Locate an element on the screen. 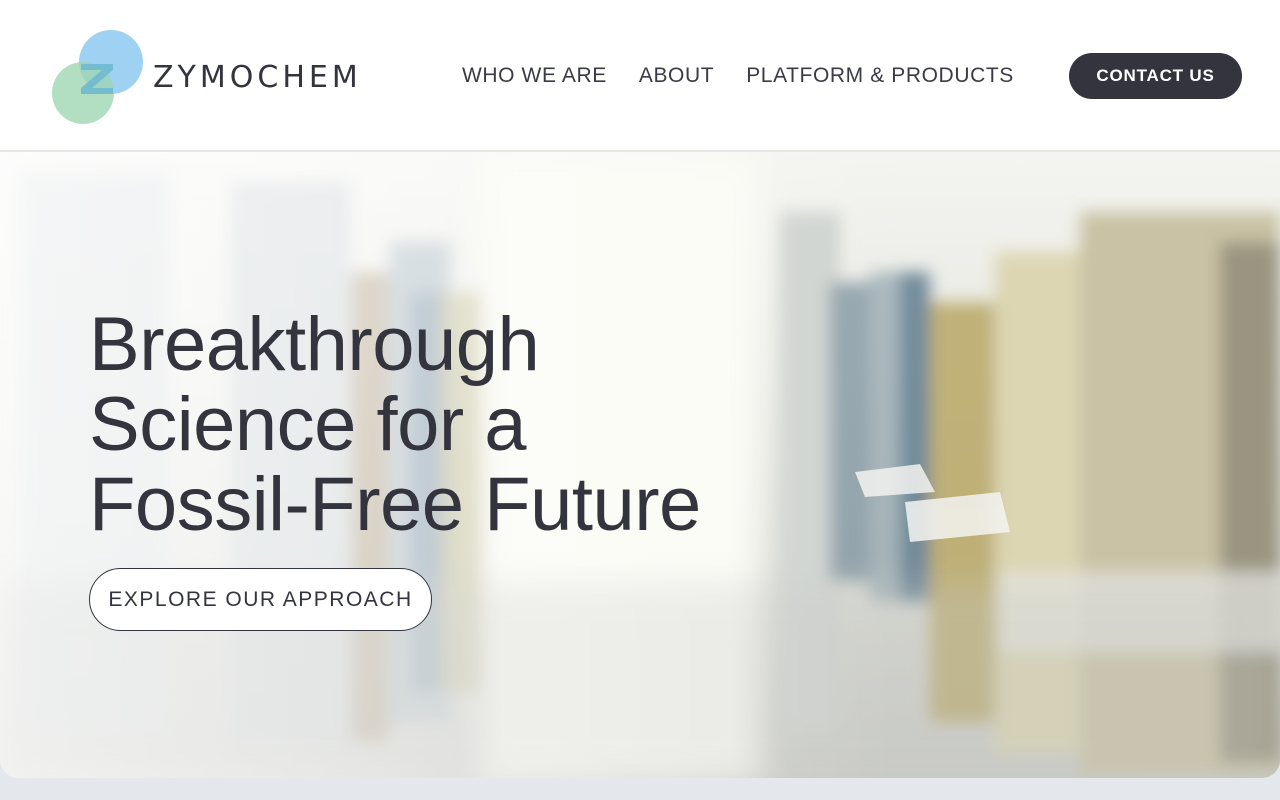 Image resolution: width=1280 pixels, height=800 pixels. nav-item-who-we-are: WHO WE ARE is located at coordinates (534, 76).